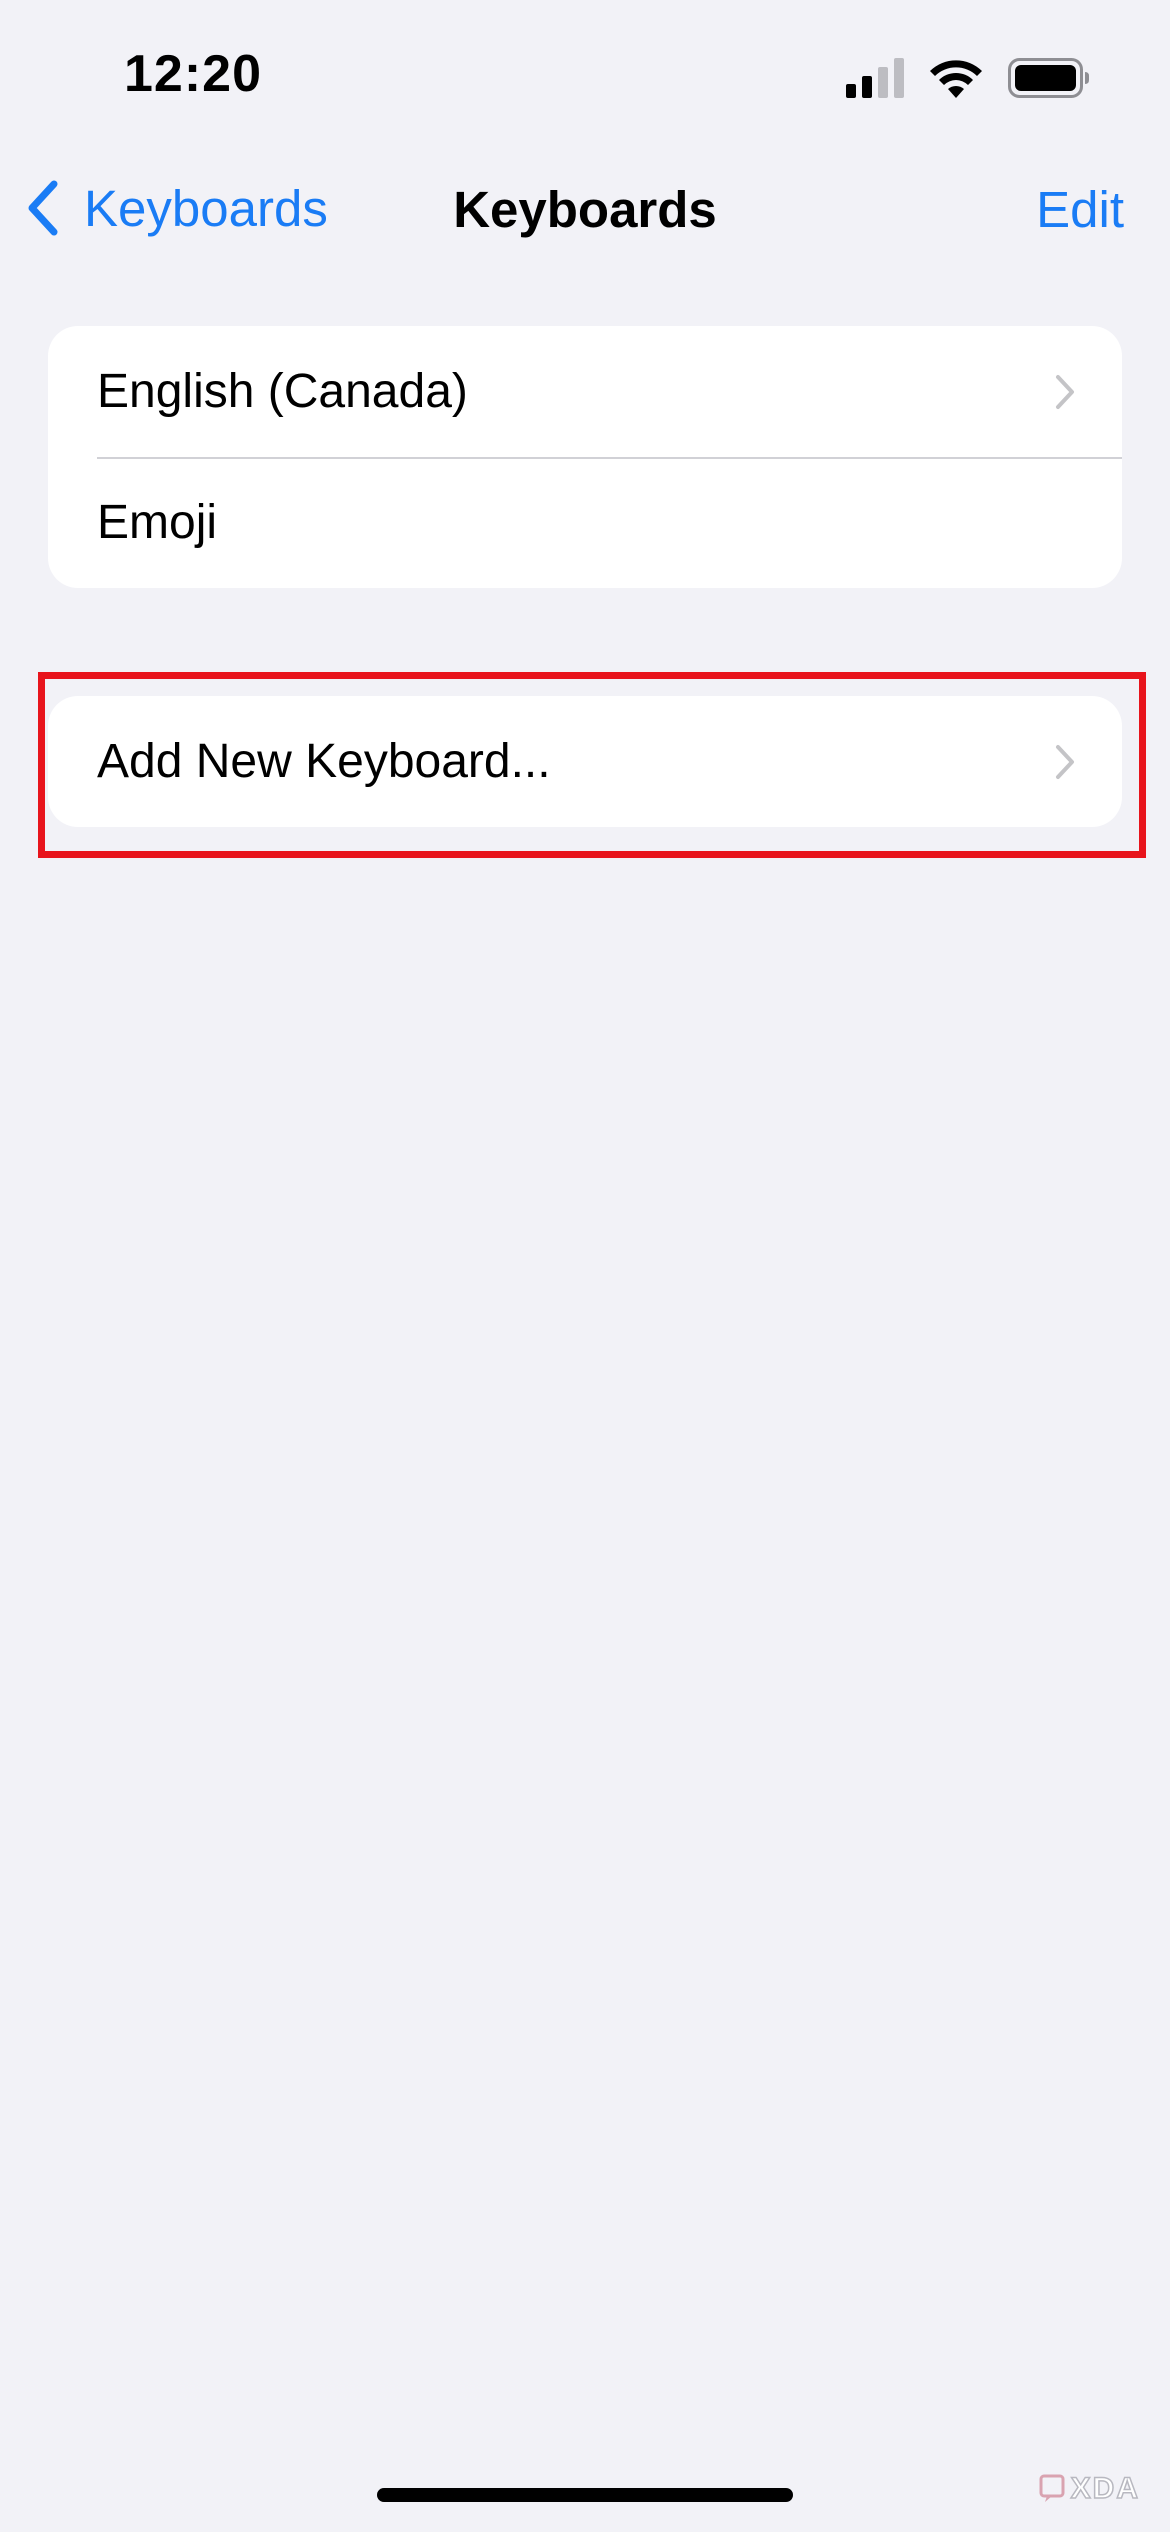 This screenshot has width=1170, height=2532. What do you see at coordinates (875, 78) in the screenshot?
I see `cellular-signal-icon` at bounding box center [875, 78].